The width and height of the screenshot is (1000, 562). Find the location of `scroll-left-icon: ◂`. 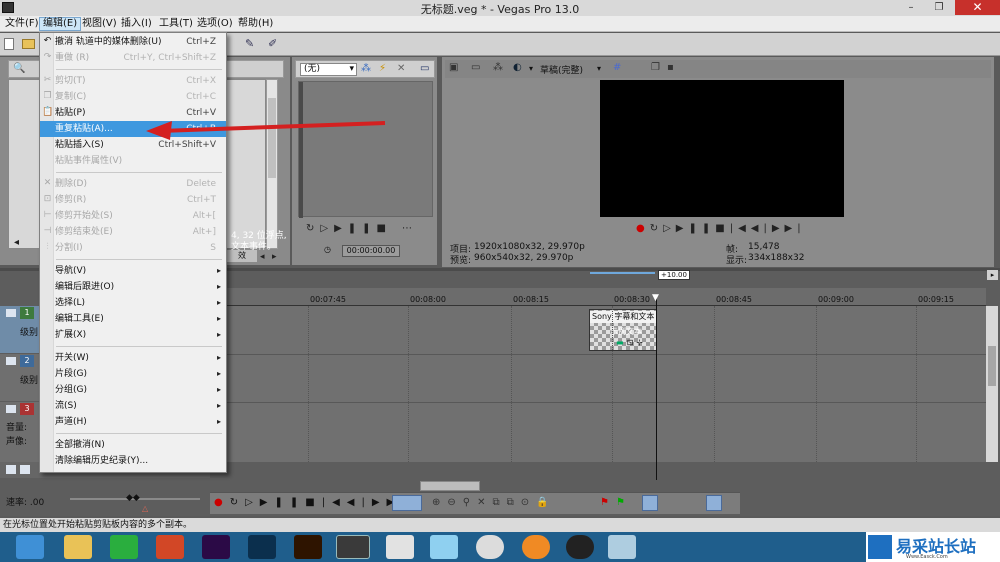

scroll-left-icon: ◂ is located at coordinates (16, 242).